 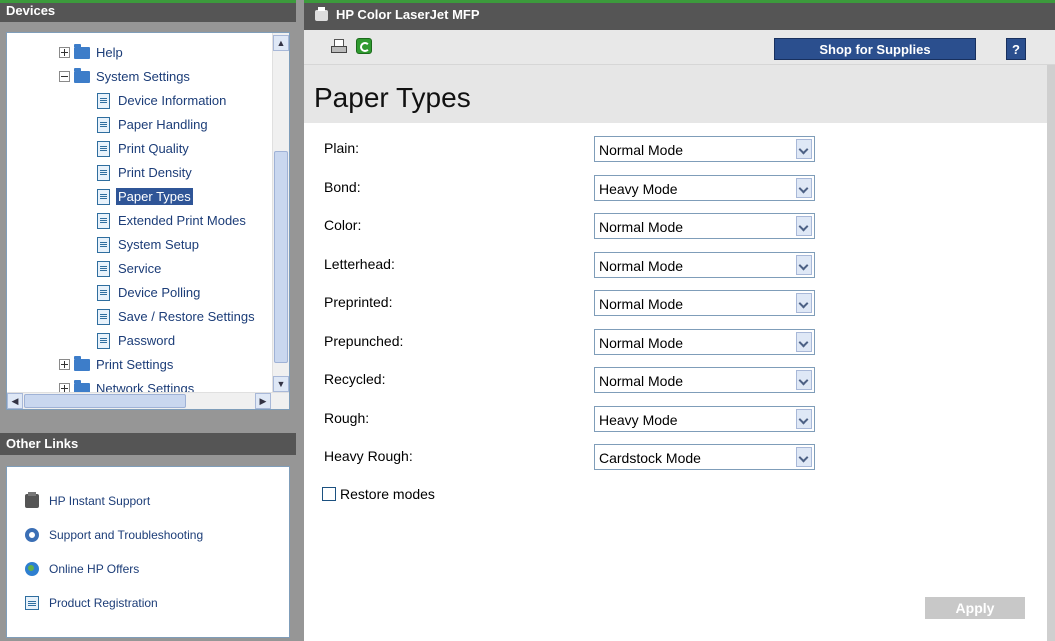 I want to click on mode-select-value: Cardstock Mode, so click(x=650, y=458).